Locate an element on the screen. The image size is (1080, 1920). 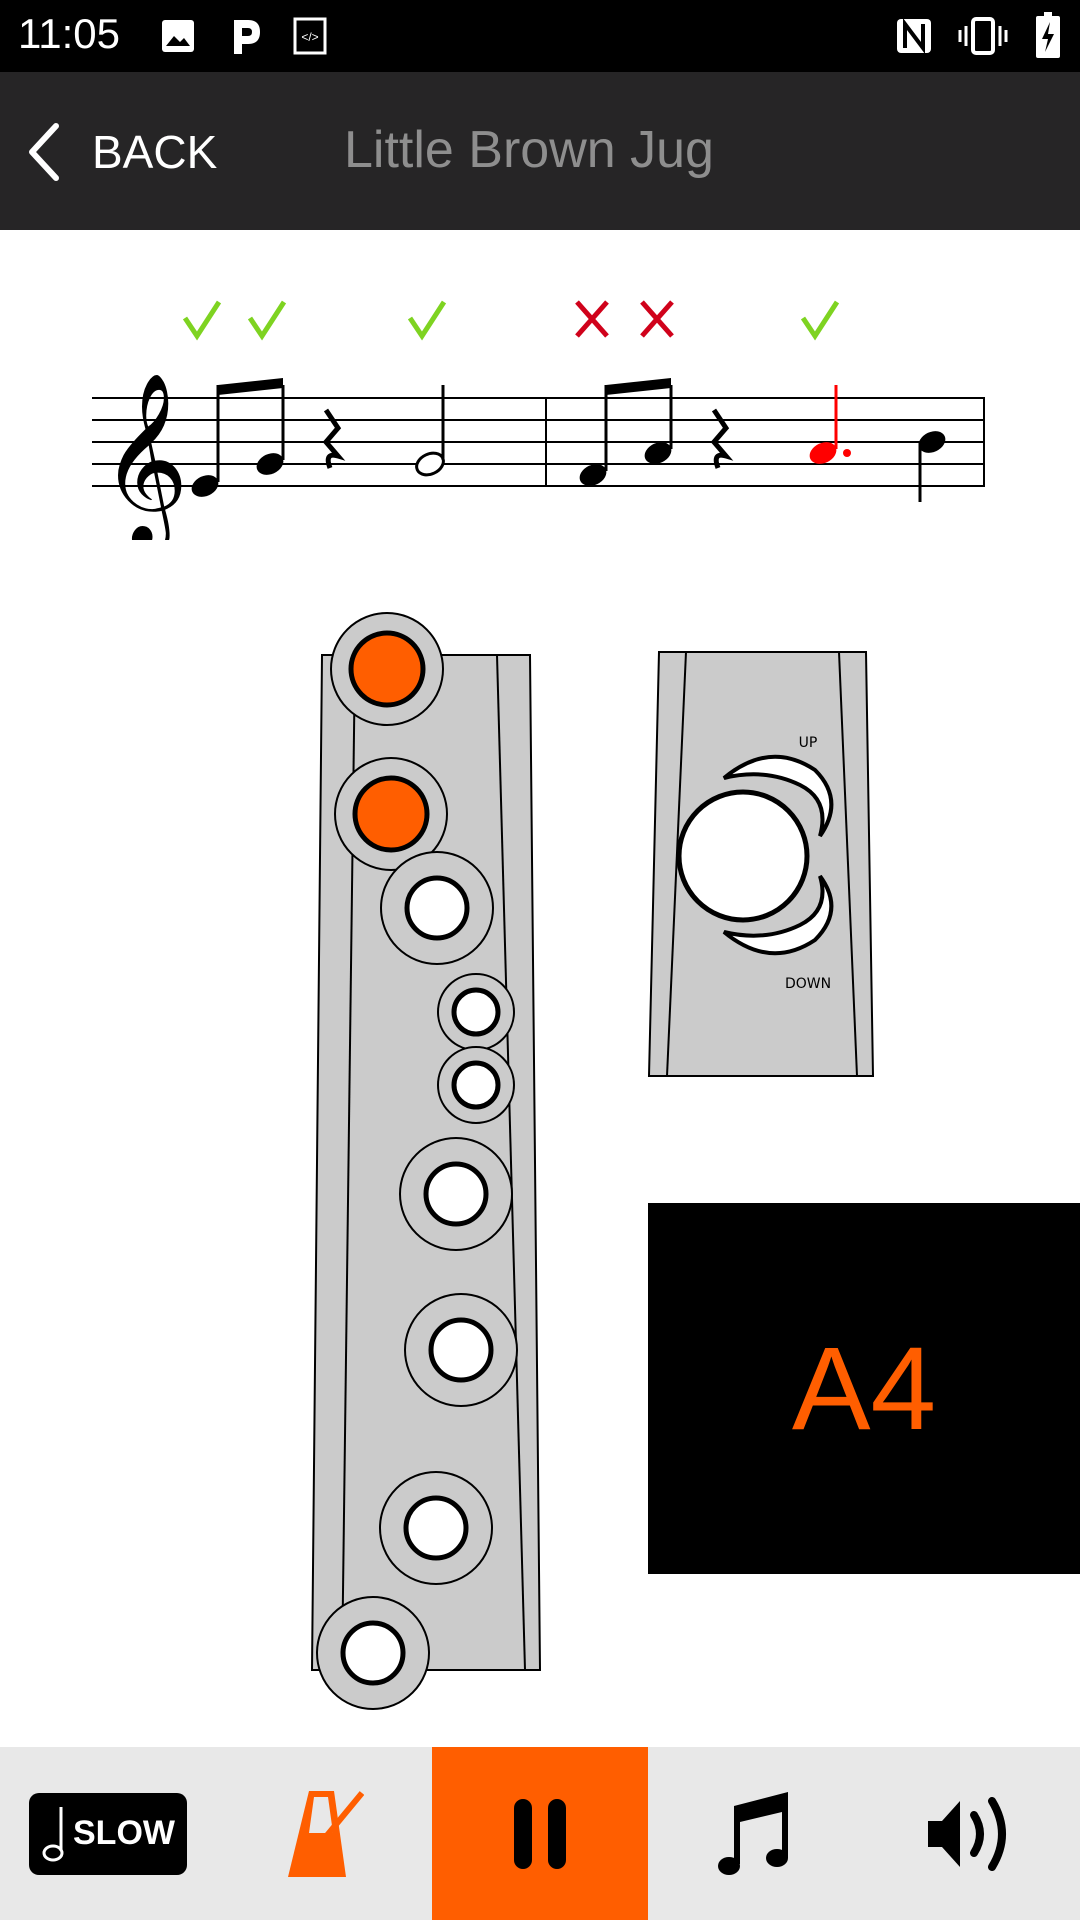
up-label: UP is located at coordinates (808, 743).